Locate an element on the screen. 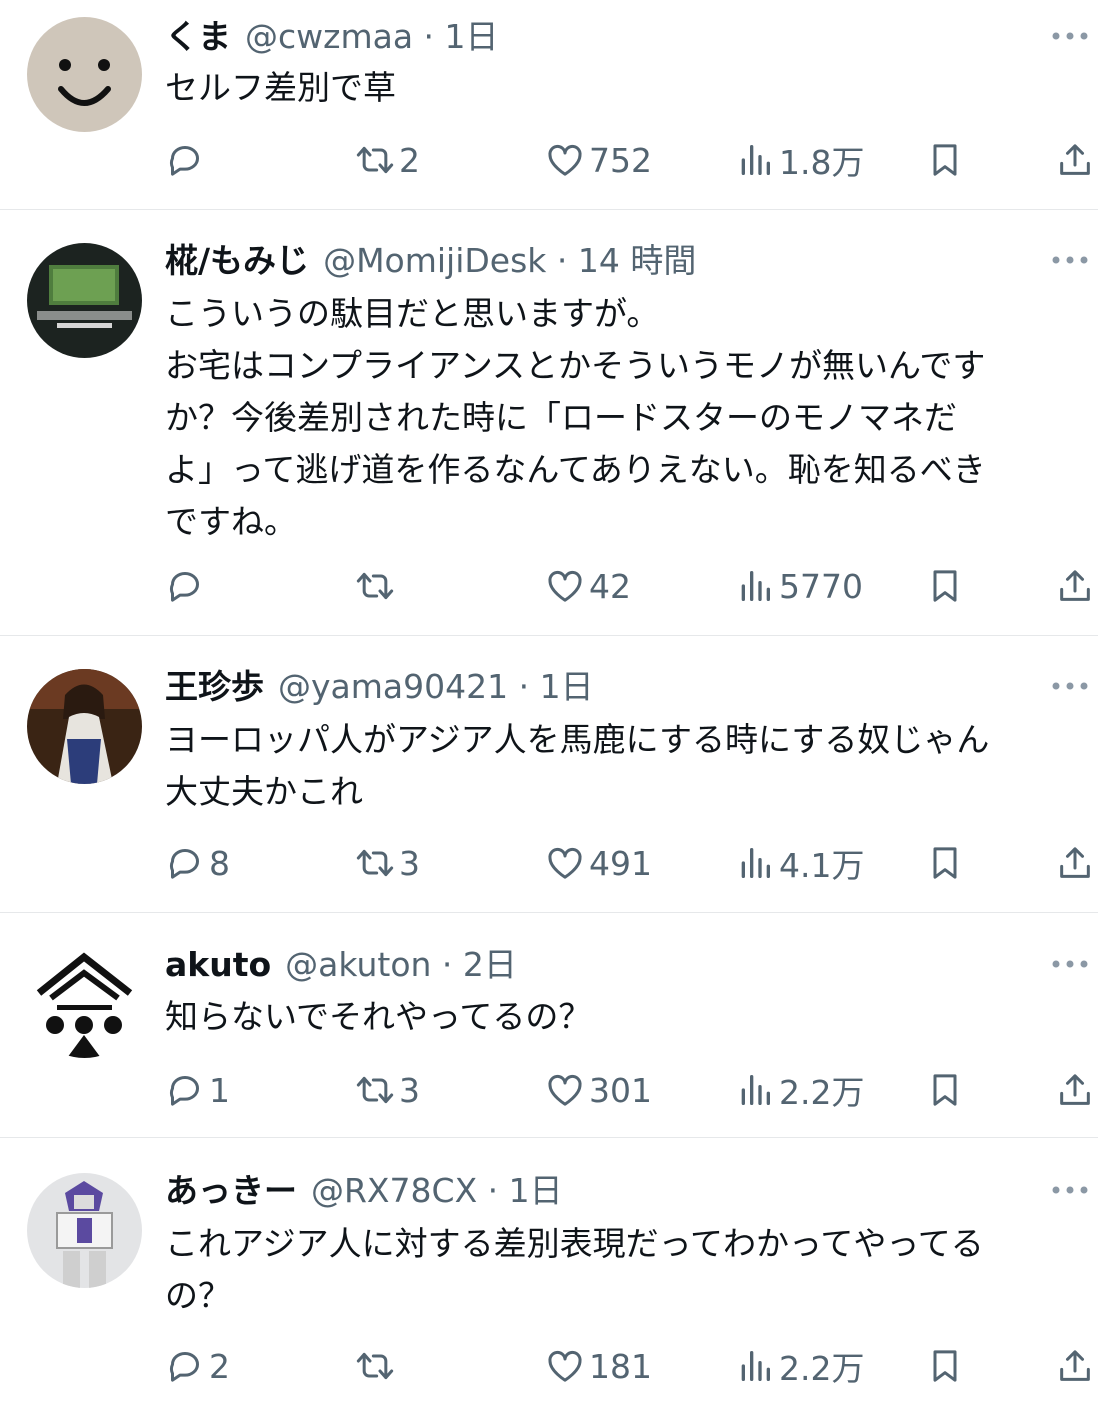 The height and width of the screenshot is (1413, 1098). heart-icon is located at coordinates (565, 160).